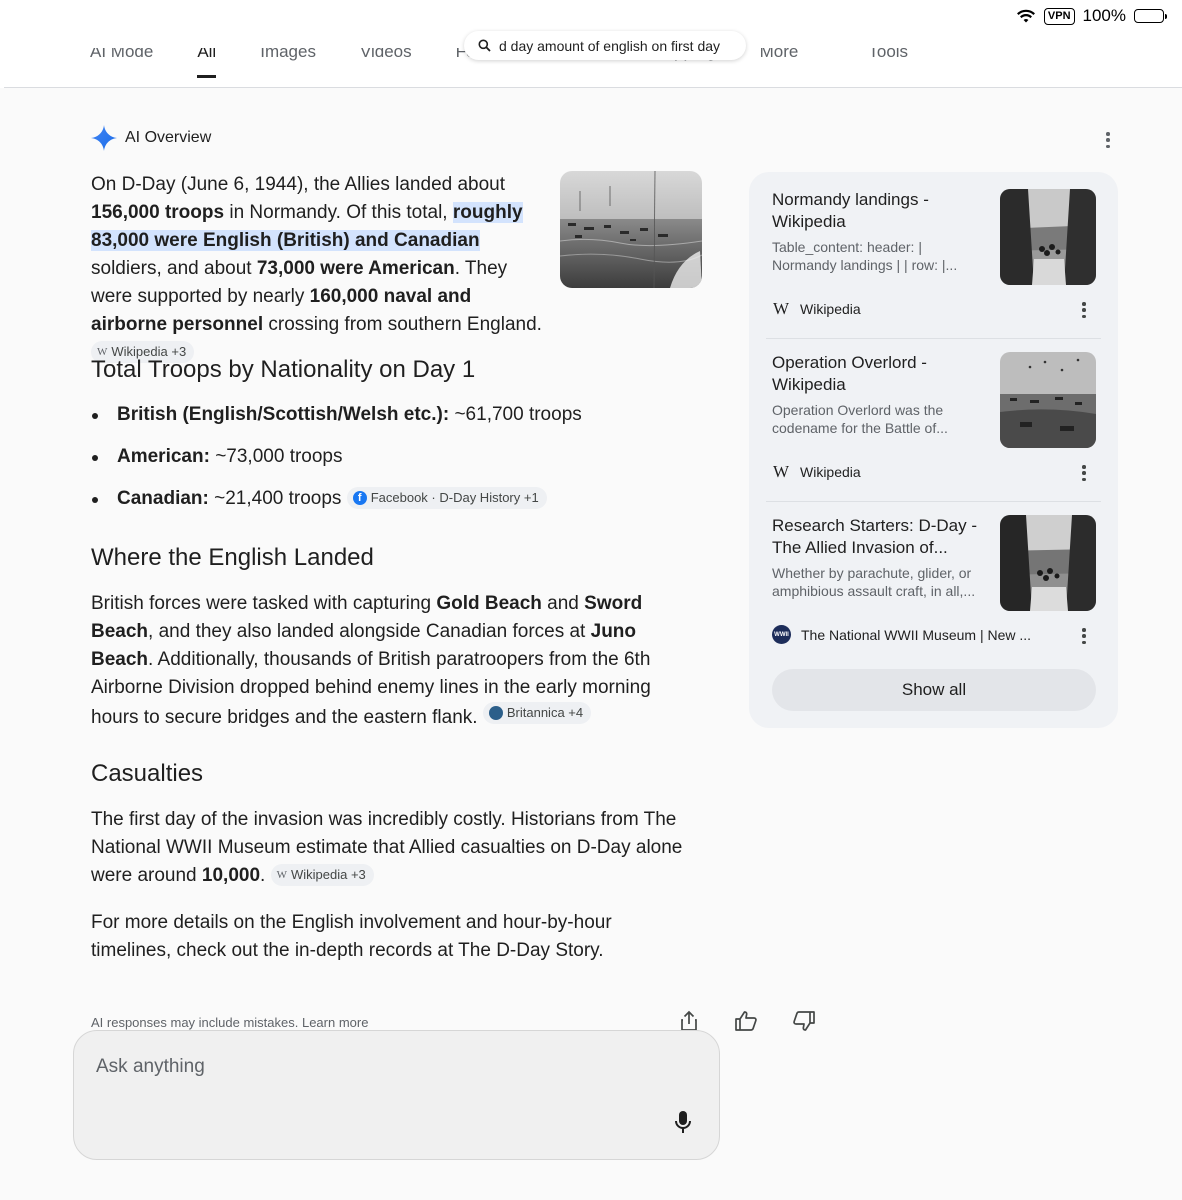 Image resolution: width=1182 pixels, height=1200 pixels. I want to click on troop-label: American:, so click(163, 456).